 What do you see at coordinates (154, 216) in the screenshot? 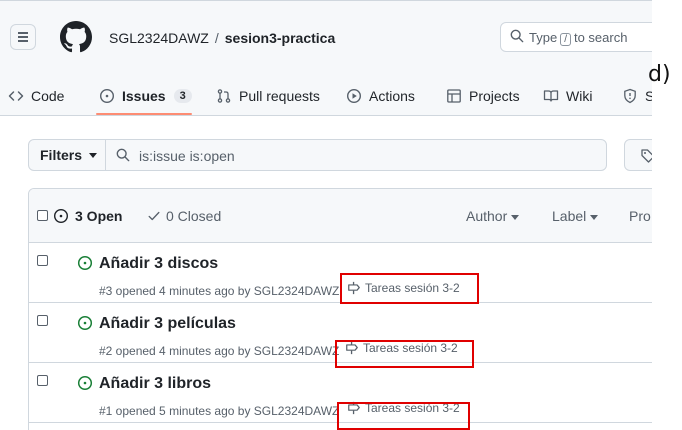
I see `check-icon` at bounding box center [154, 216].